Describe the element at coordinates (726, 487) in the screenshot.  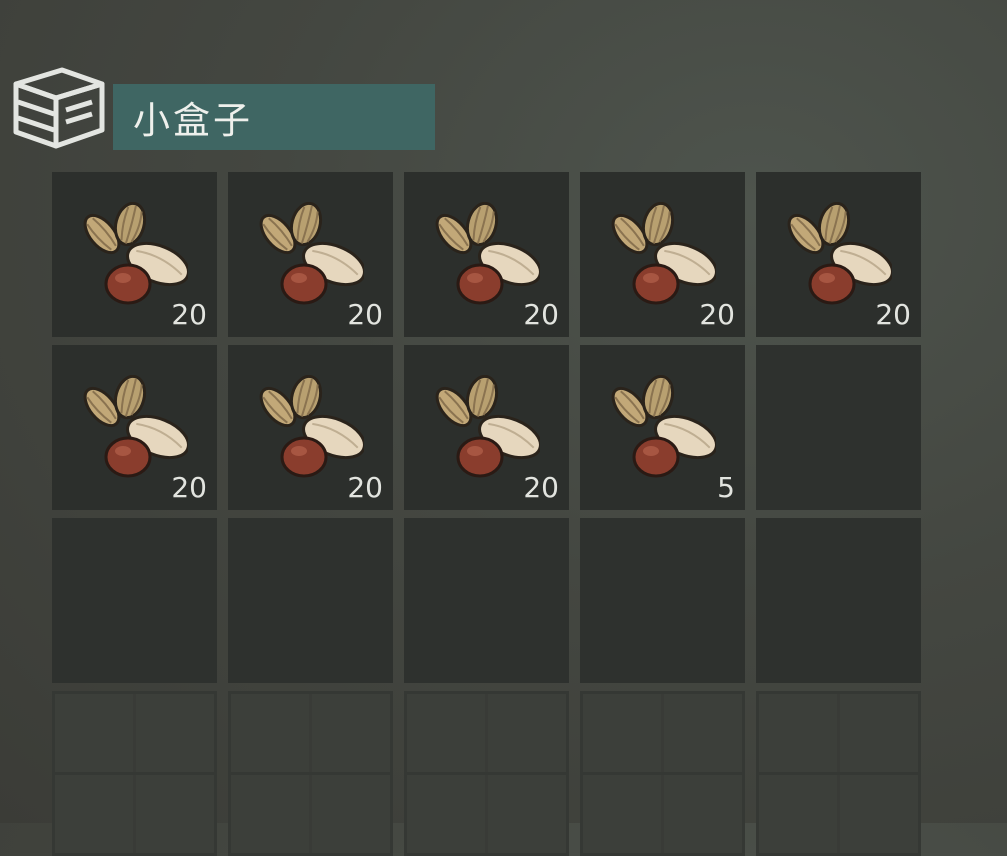
I see `item-count: 5` at that location.